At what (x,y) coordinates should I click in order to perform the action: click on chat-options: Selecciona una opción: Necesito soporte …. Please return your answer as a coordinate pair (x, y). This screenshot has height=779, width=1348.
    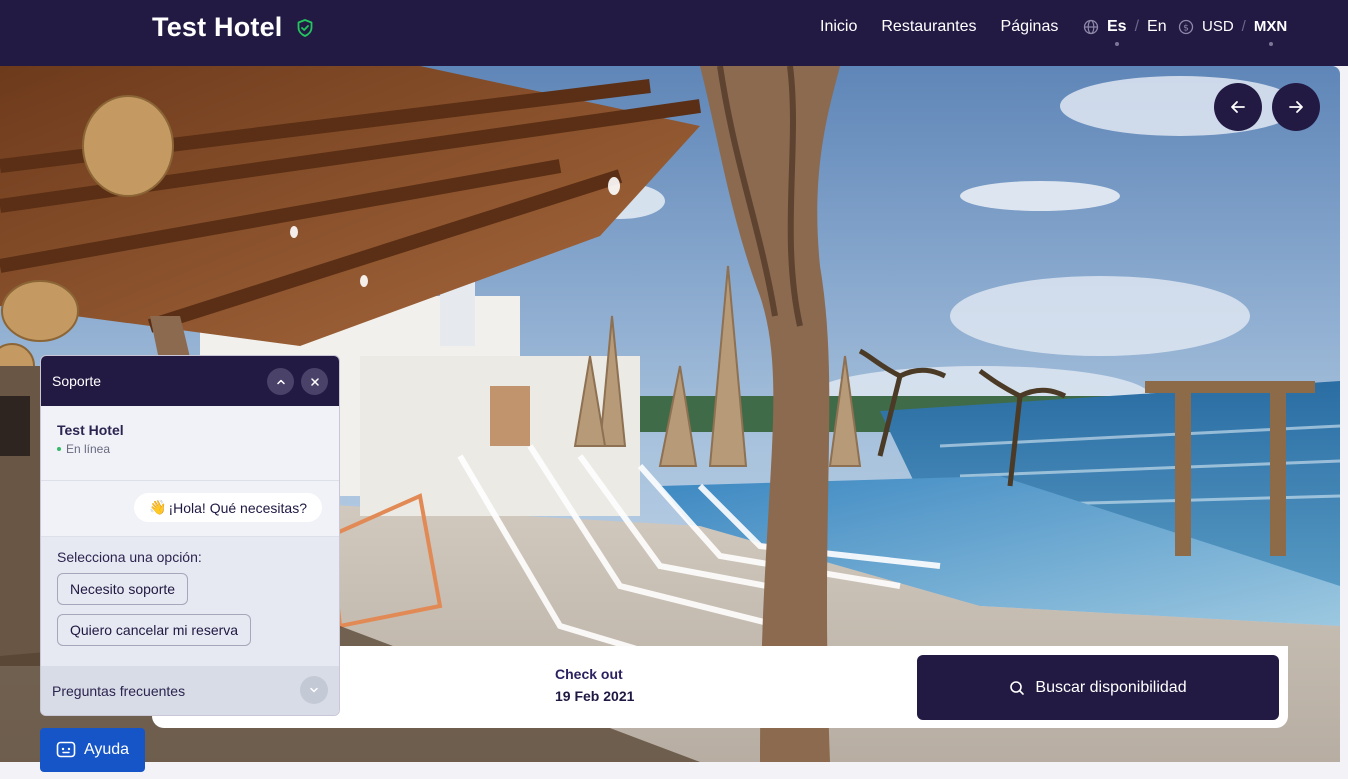
    Looking at the image, I should click on (190, 601).